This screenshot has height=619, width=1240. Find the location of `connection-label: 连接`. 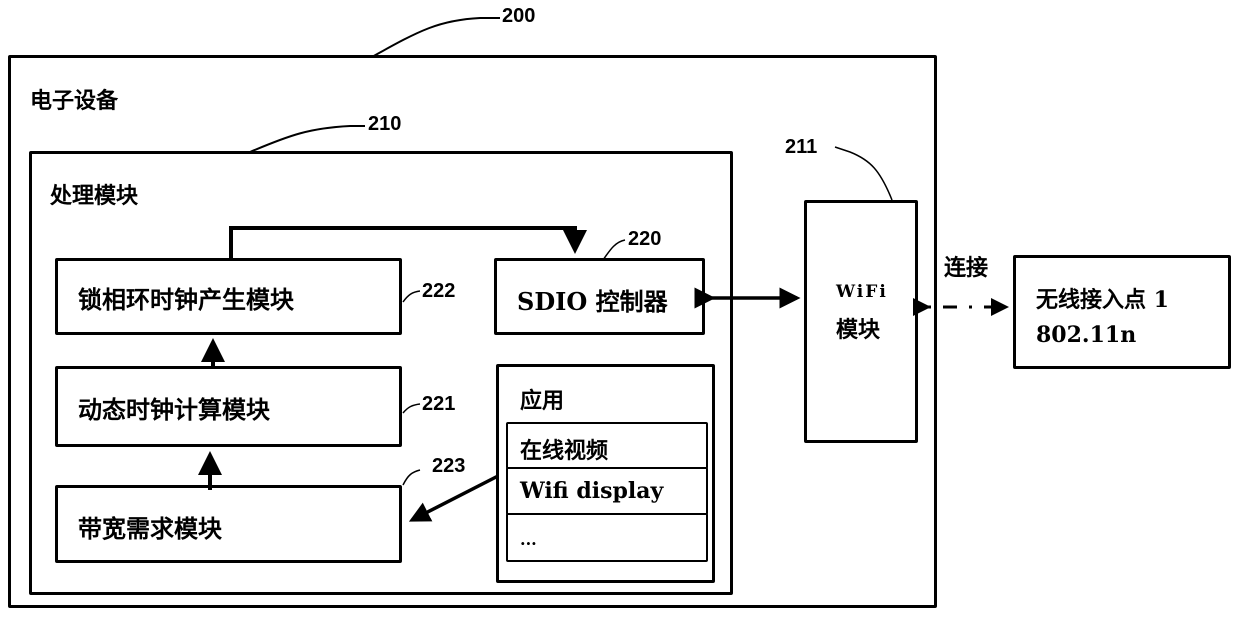

connection-label: 连接 is located at coordinates (966, 268).